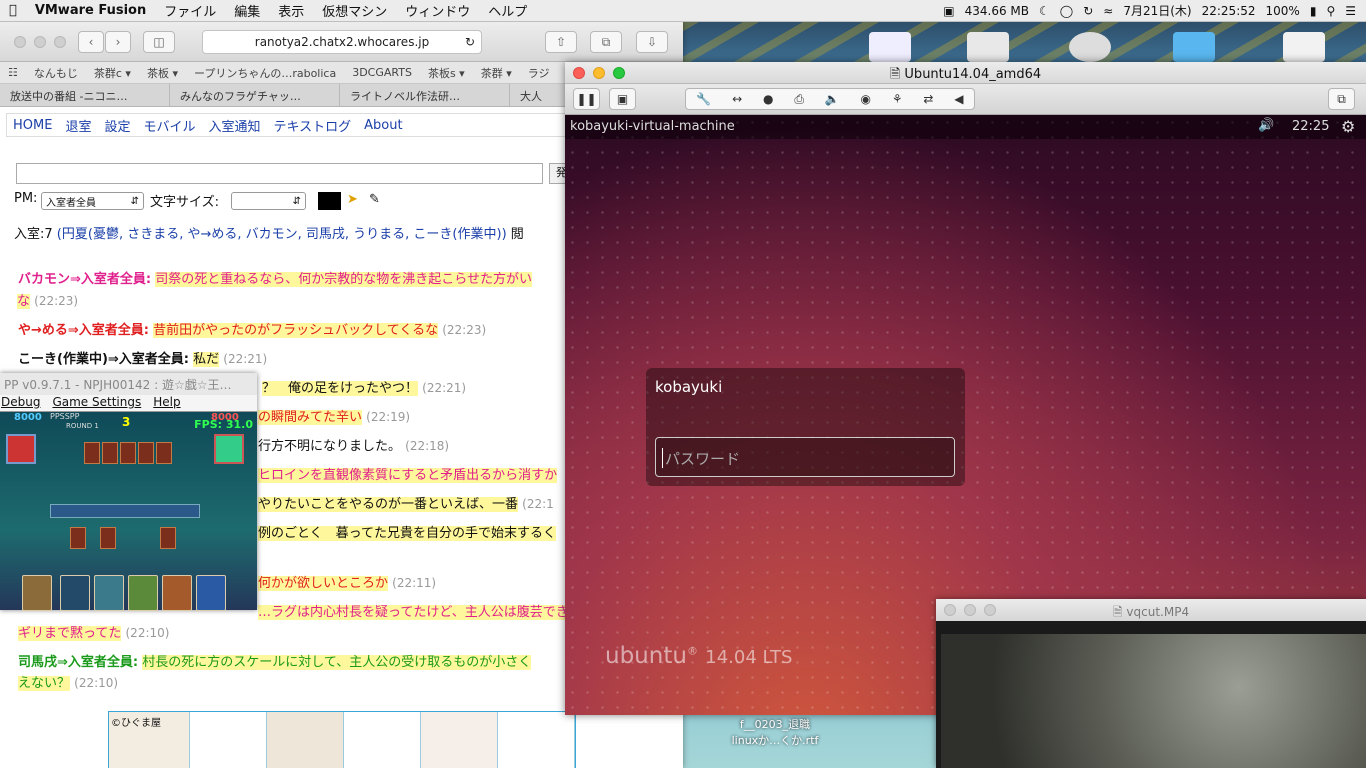  Describe the element at coordinates (688, 387) in the screenshot. I see `login-username: kobayuki` at that location.